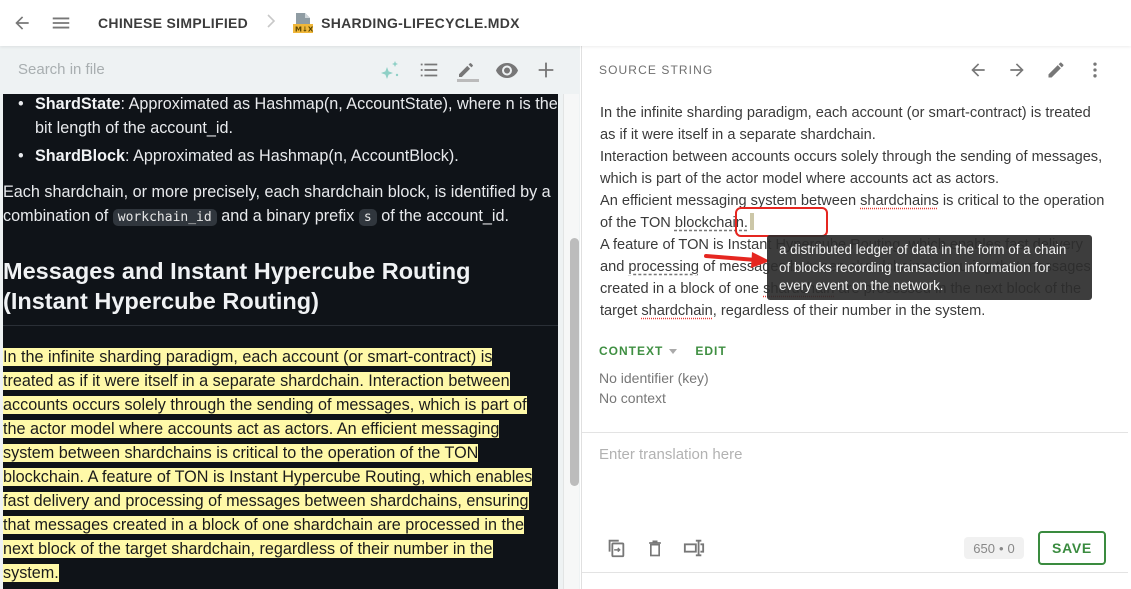  Describe the element at coordinates (710, 351) in the screenshot. I see `edit-context-button: EDIT` at that location.